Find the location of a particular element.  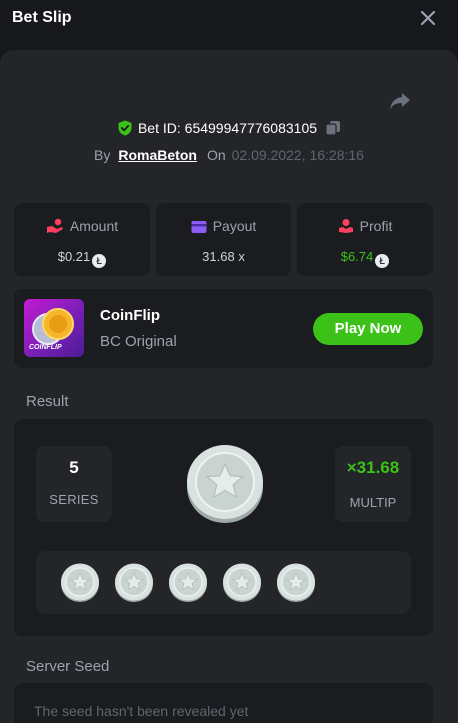

profit-card: Profit $6.74 Ł is located at coordinates (365, 239).